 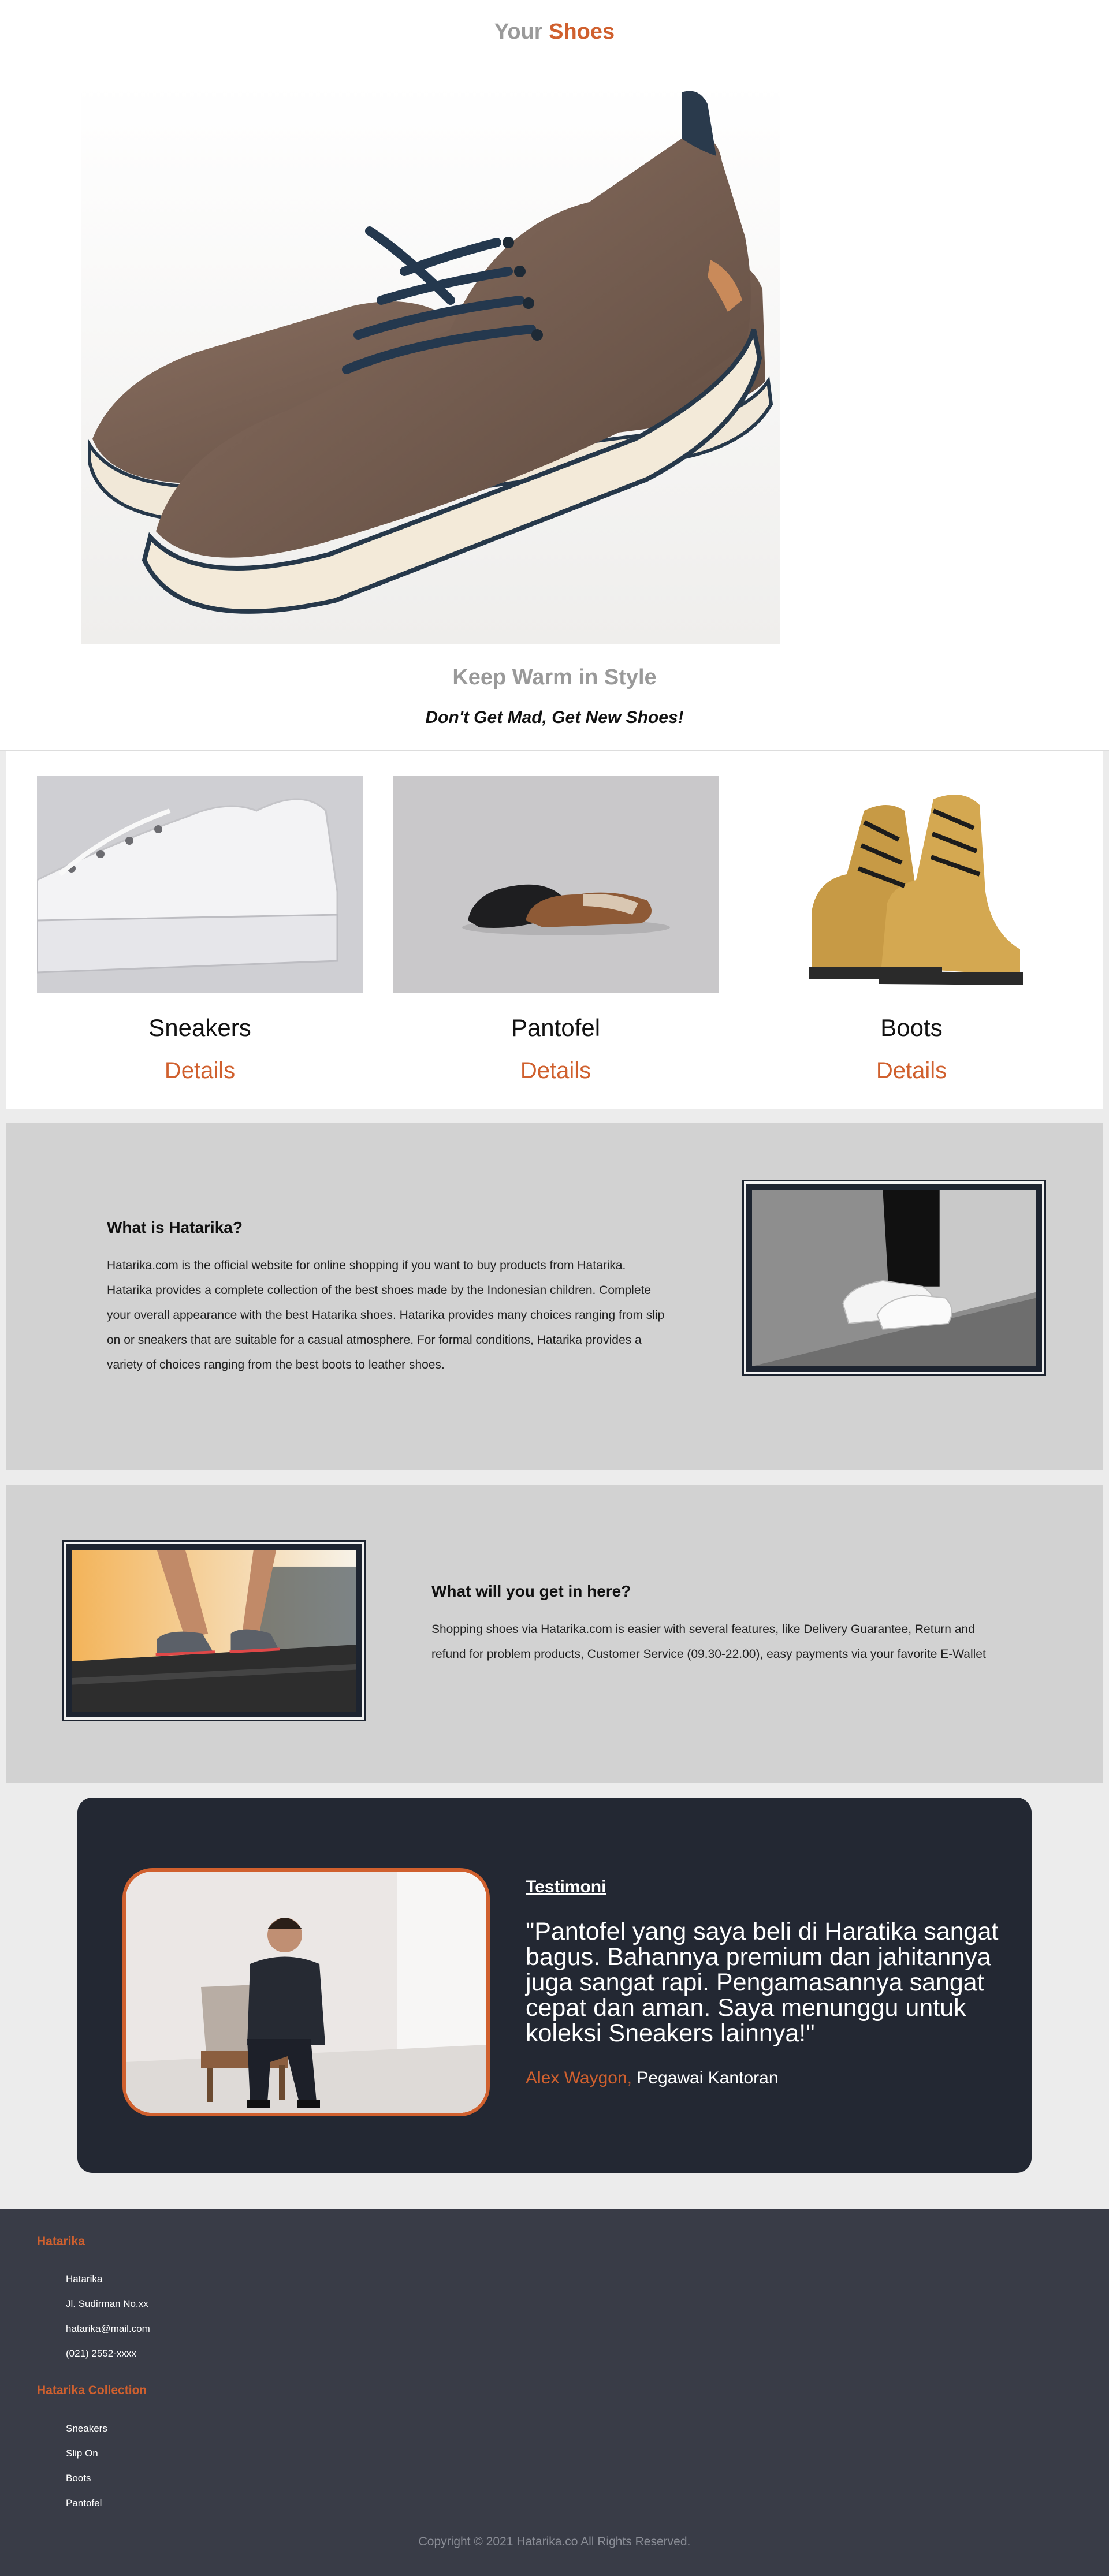 I want to click on hero-subtitle: Don't Get Mad, Get New Shoes!, so click(x=554, y=717).